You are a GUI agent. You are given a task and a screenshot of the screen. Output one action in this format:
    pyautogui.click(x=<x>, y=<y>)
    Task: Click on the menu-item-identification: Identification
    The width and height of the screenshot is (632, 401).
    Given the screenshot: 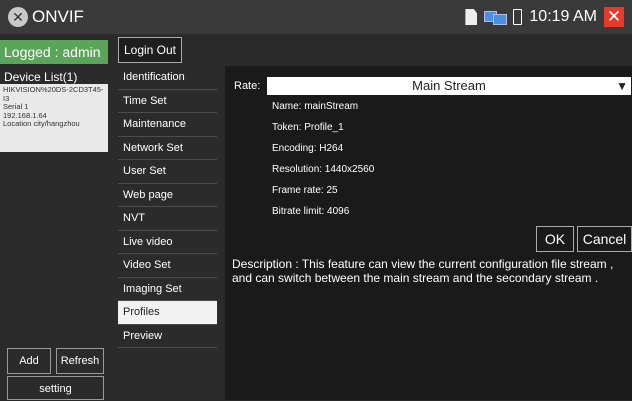 What is the action you would take?
    pyautogui.click(x=167, y=78)
    